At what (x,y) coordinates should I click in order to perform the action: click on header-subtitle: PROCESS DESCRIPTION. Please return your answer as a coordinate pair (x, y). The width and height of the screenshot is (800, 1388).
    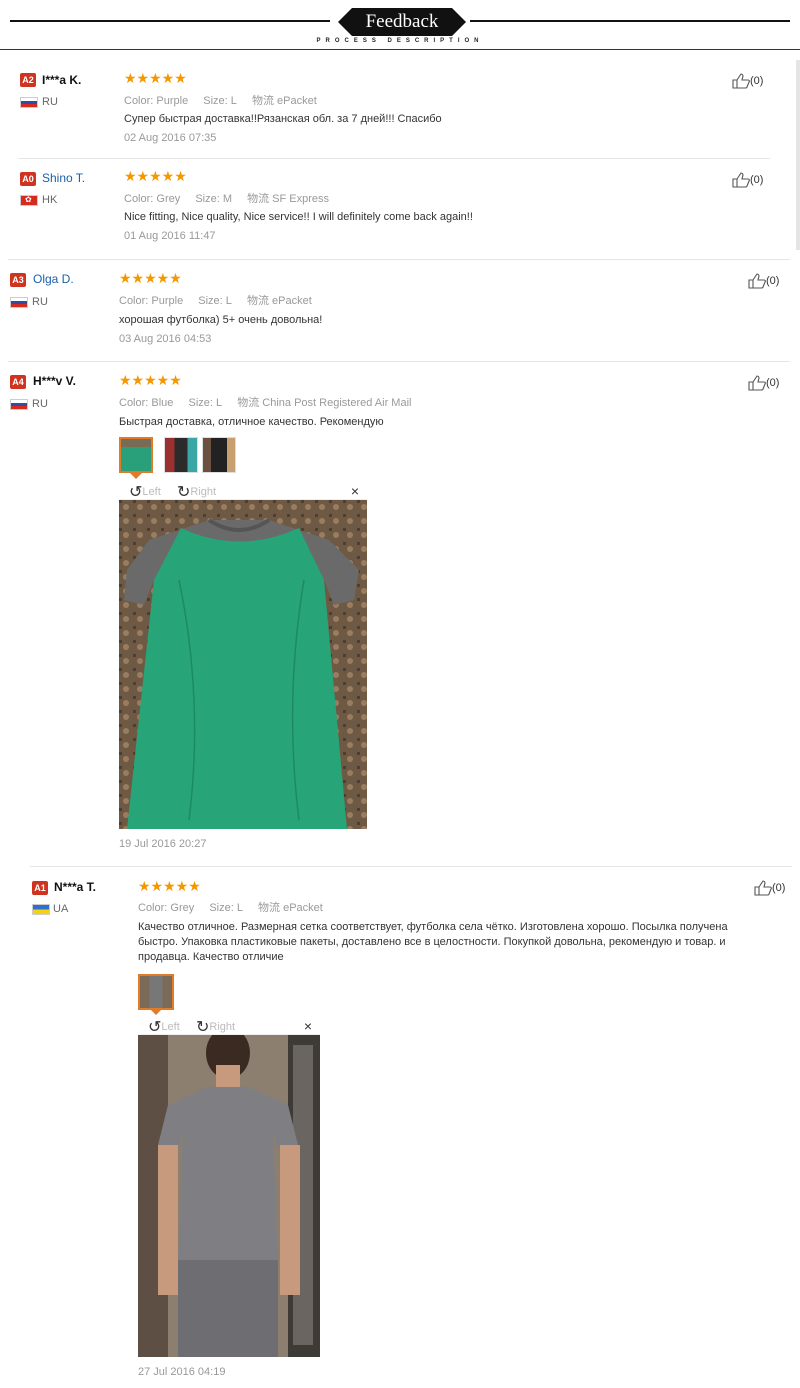
    Looking at the image, I should click on (400, 41).